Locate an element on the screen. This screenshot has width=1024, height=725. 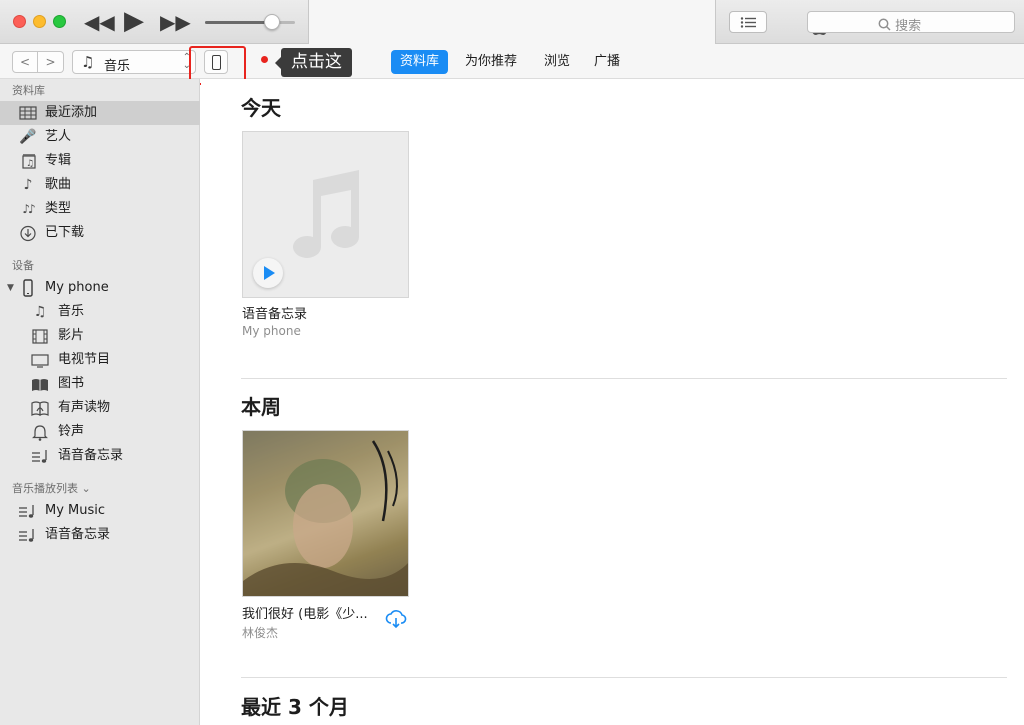
rewind-icon: ◀◀ is located at coordinates (99, 22).